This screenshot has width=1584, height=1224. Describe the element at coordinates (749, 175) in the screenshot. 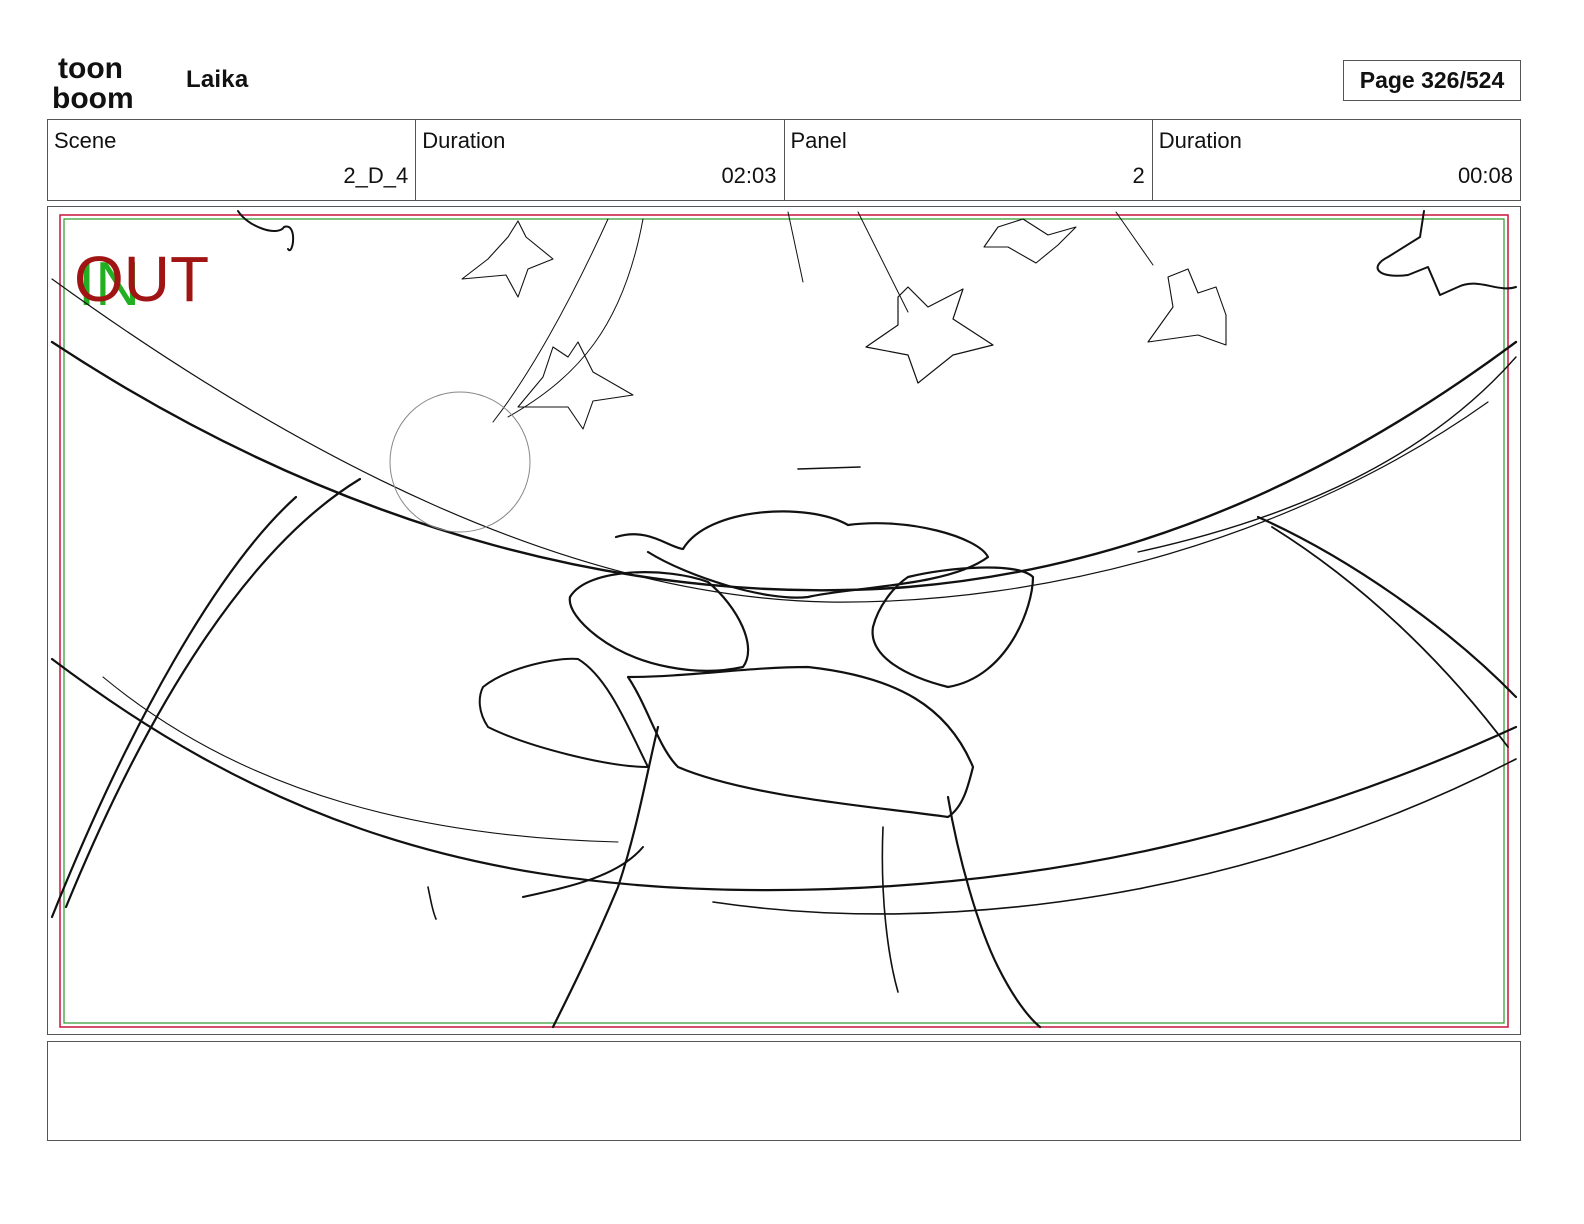

I see `scene-duration-value: 02:03` at that location.